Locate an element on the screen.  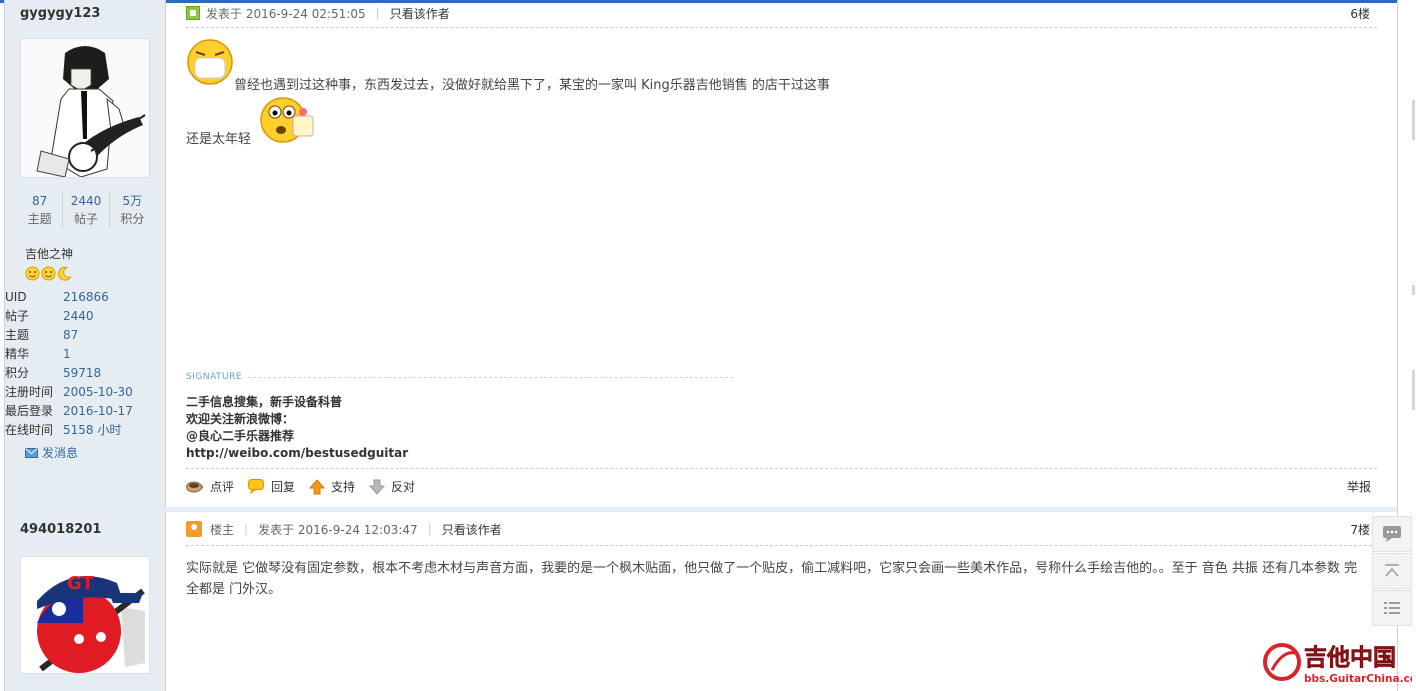
reply-button: 回复 is located at coordinates (271, 486).